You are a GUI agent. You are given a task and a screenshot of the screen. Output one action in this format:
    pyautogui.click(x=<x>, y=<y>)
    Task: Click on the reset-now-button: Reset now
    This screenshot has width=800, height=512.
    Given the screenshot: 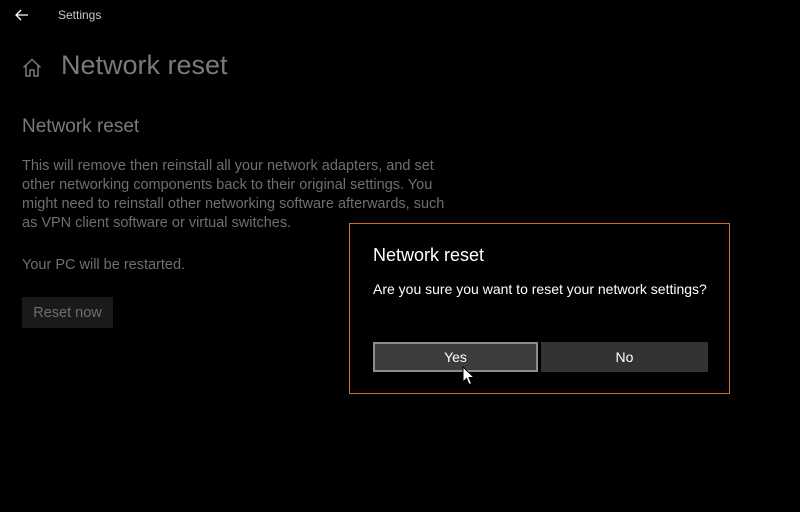 What is the action you would take?
    pyautogui.click(x=67, y=312)
    